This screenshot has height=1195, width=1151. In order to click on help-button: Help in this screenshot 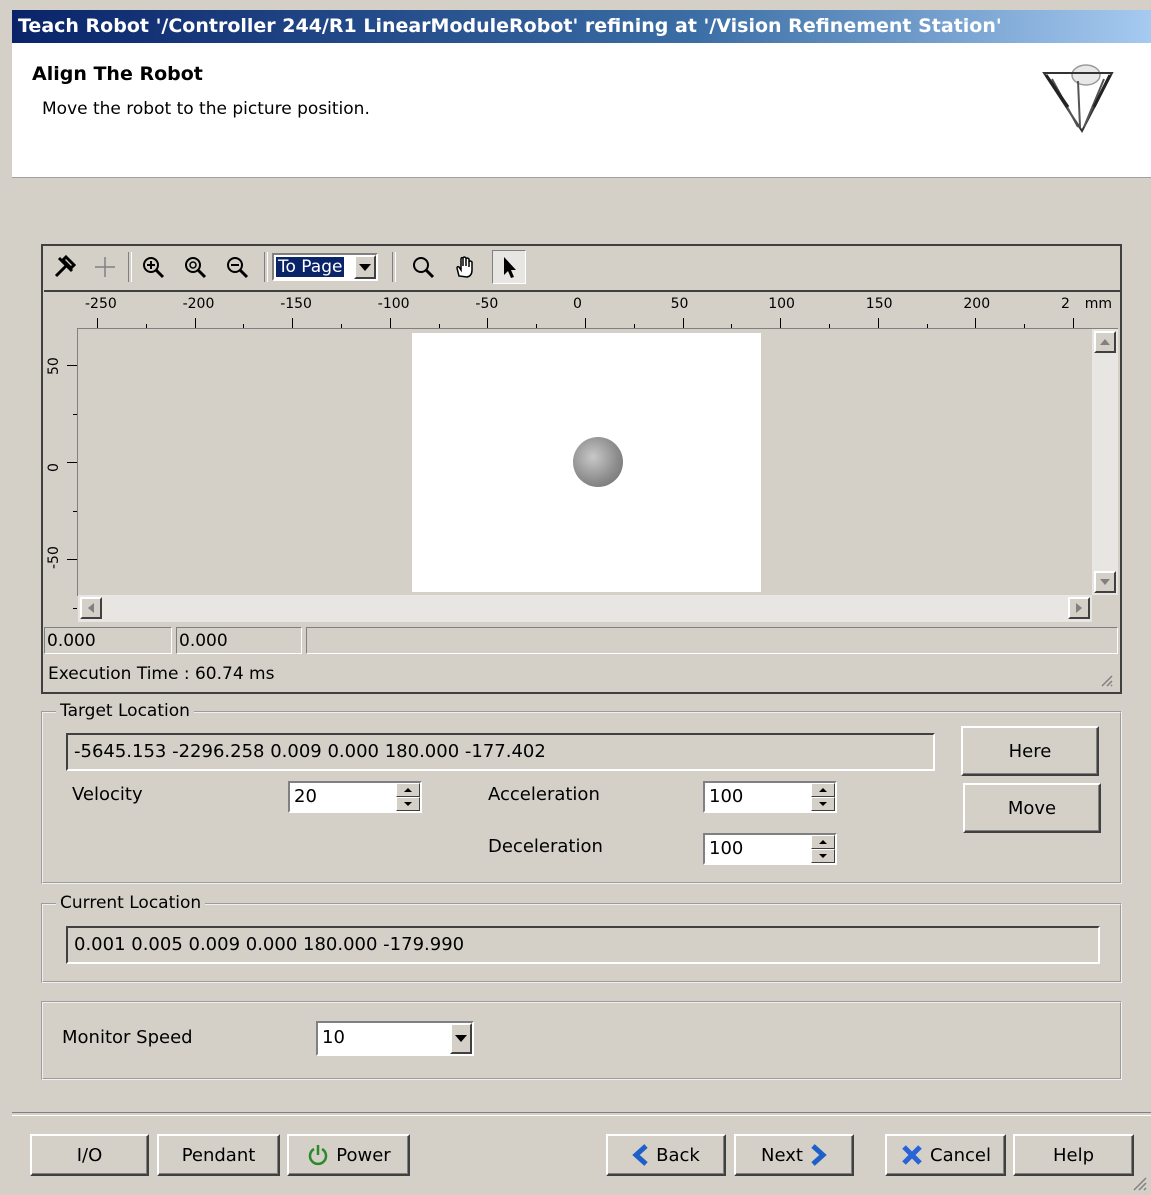, I will do `click(1073, 1155)`.